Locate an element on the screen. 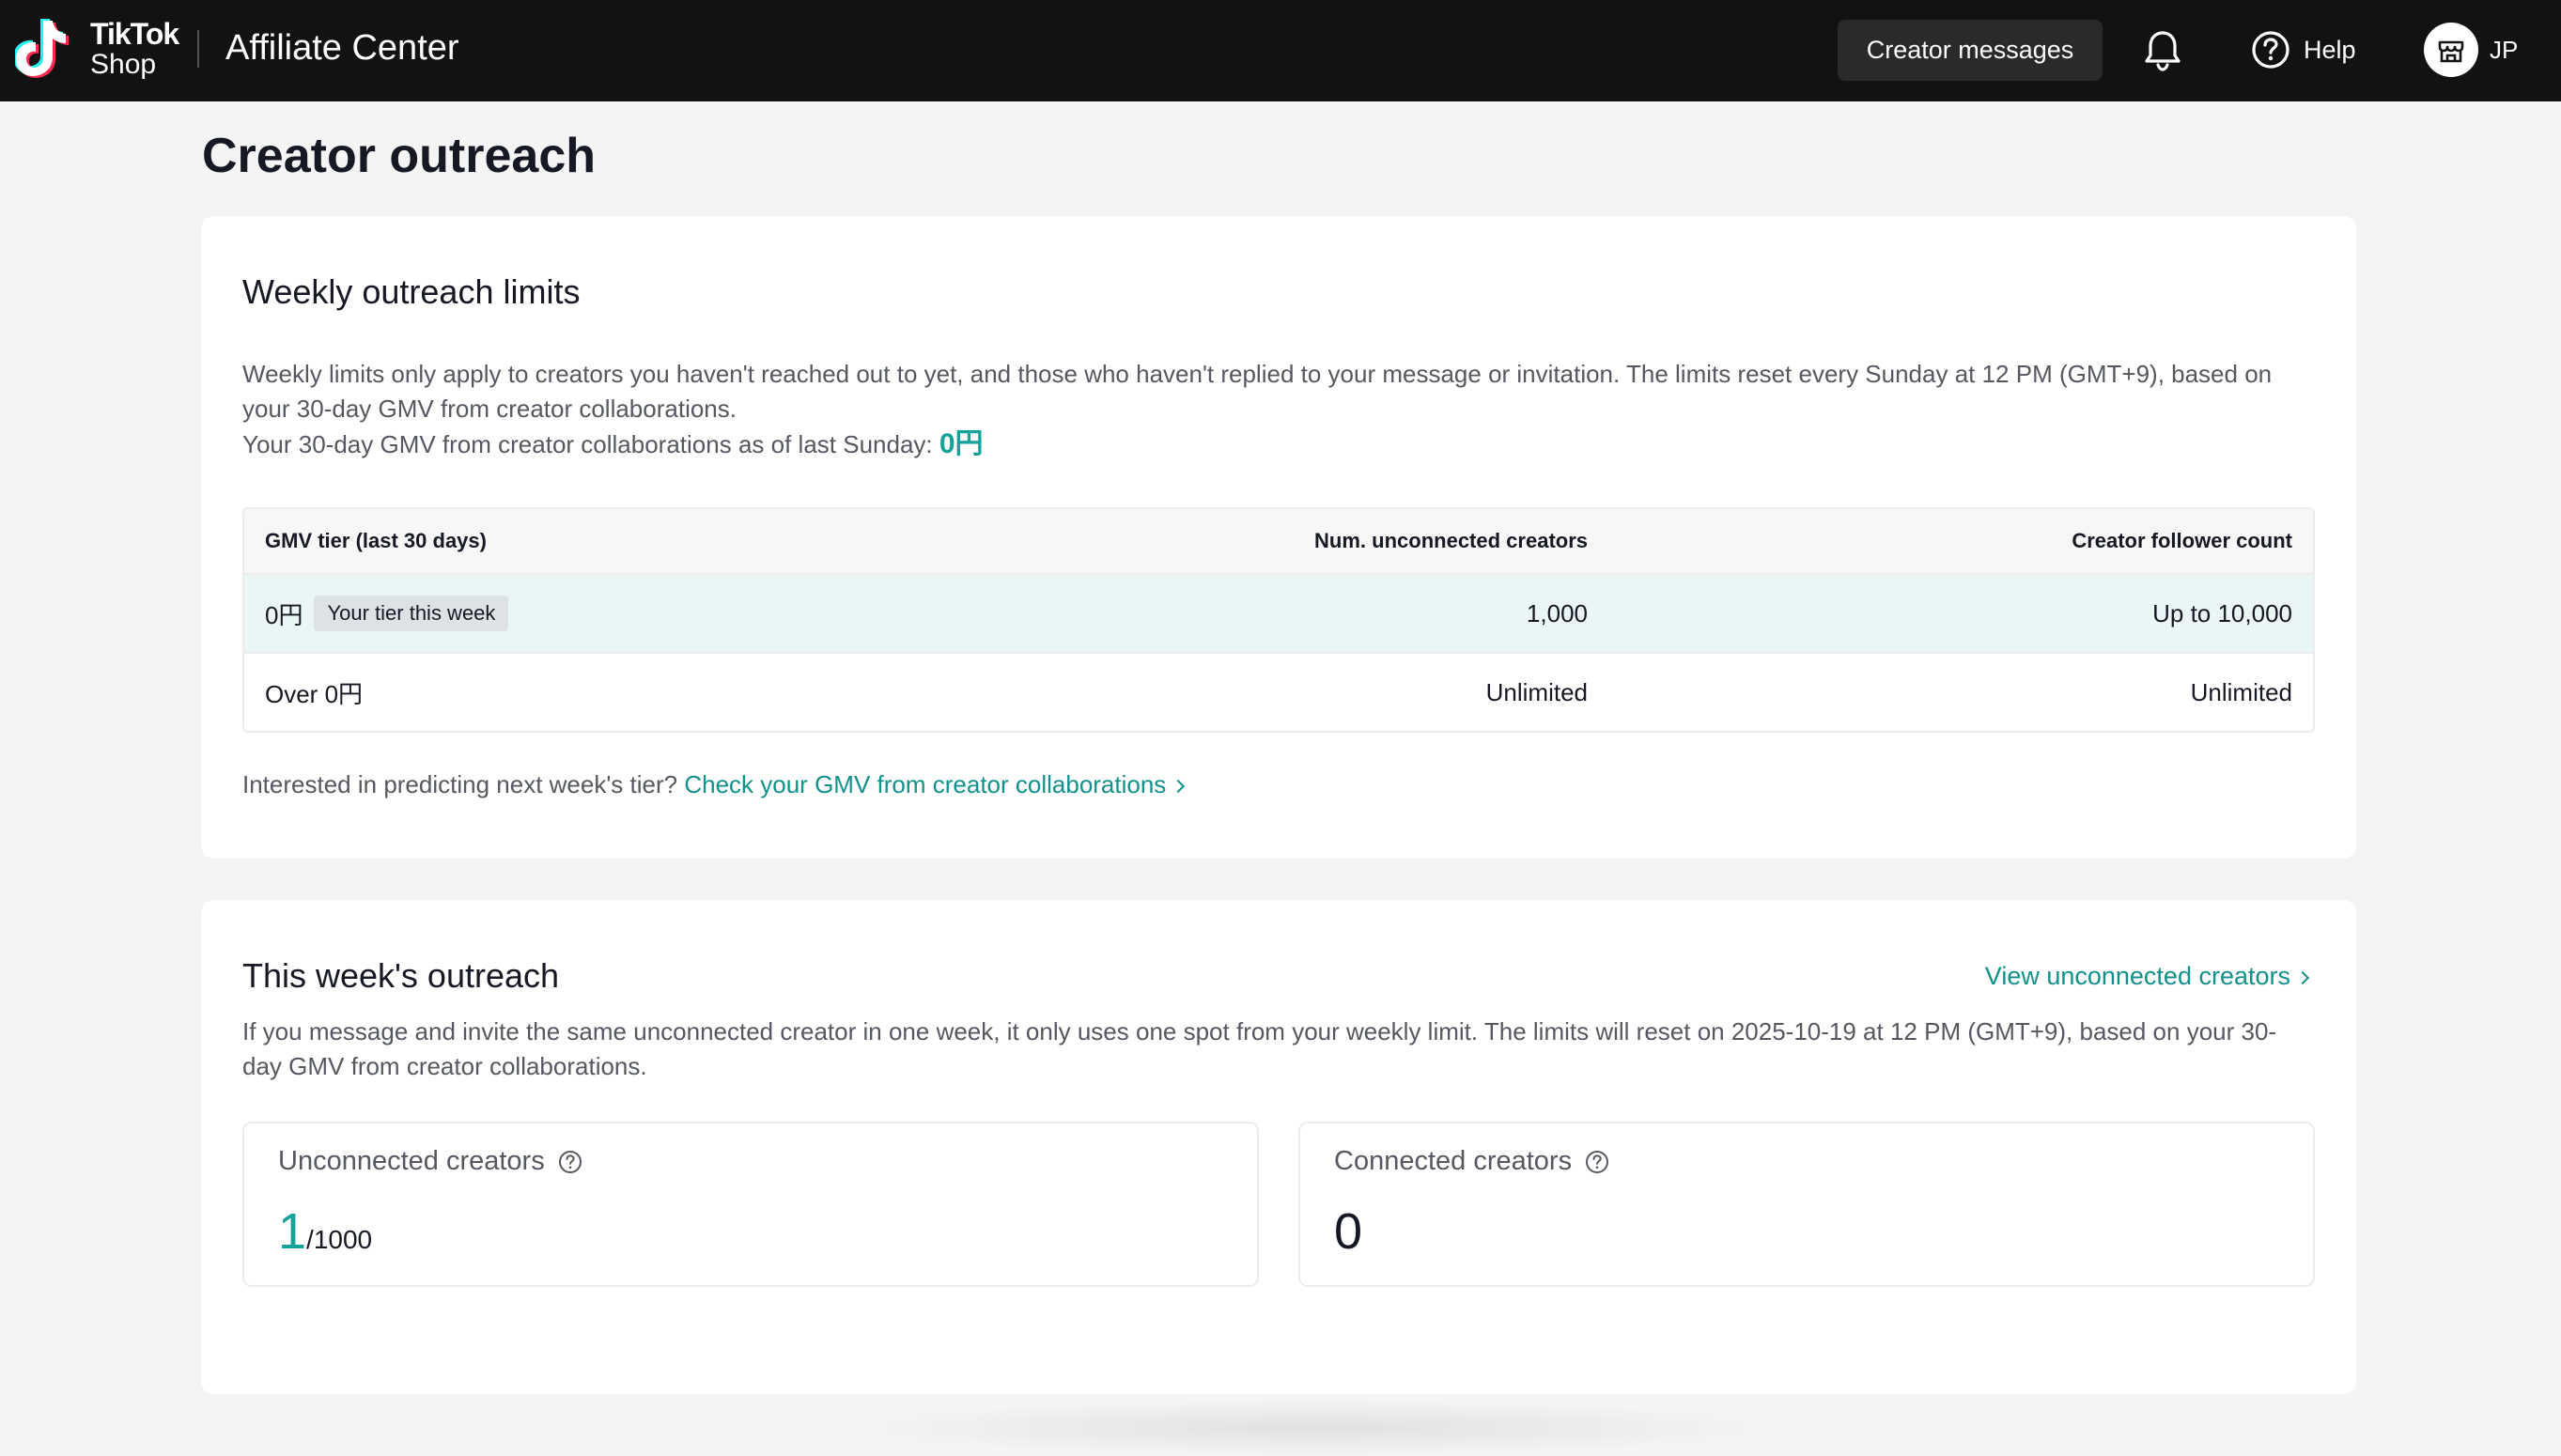  connected-stat-value: 0 is located at coordinates (1348, 1231).